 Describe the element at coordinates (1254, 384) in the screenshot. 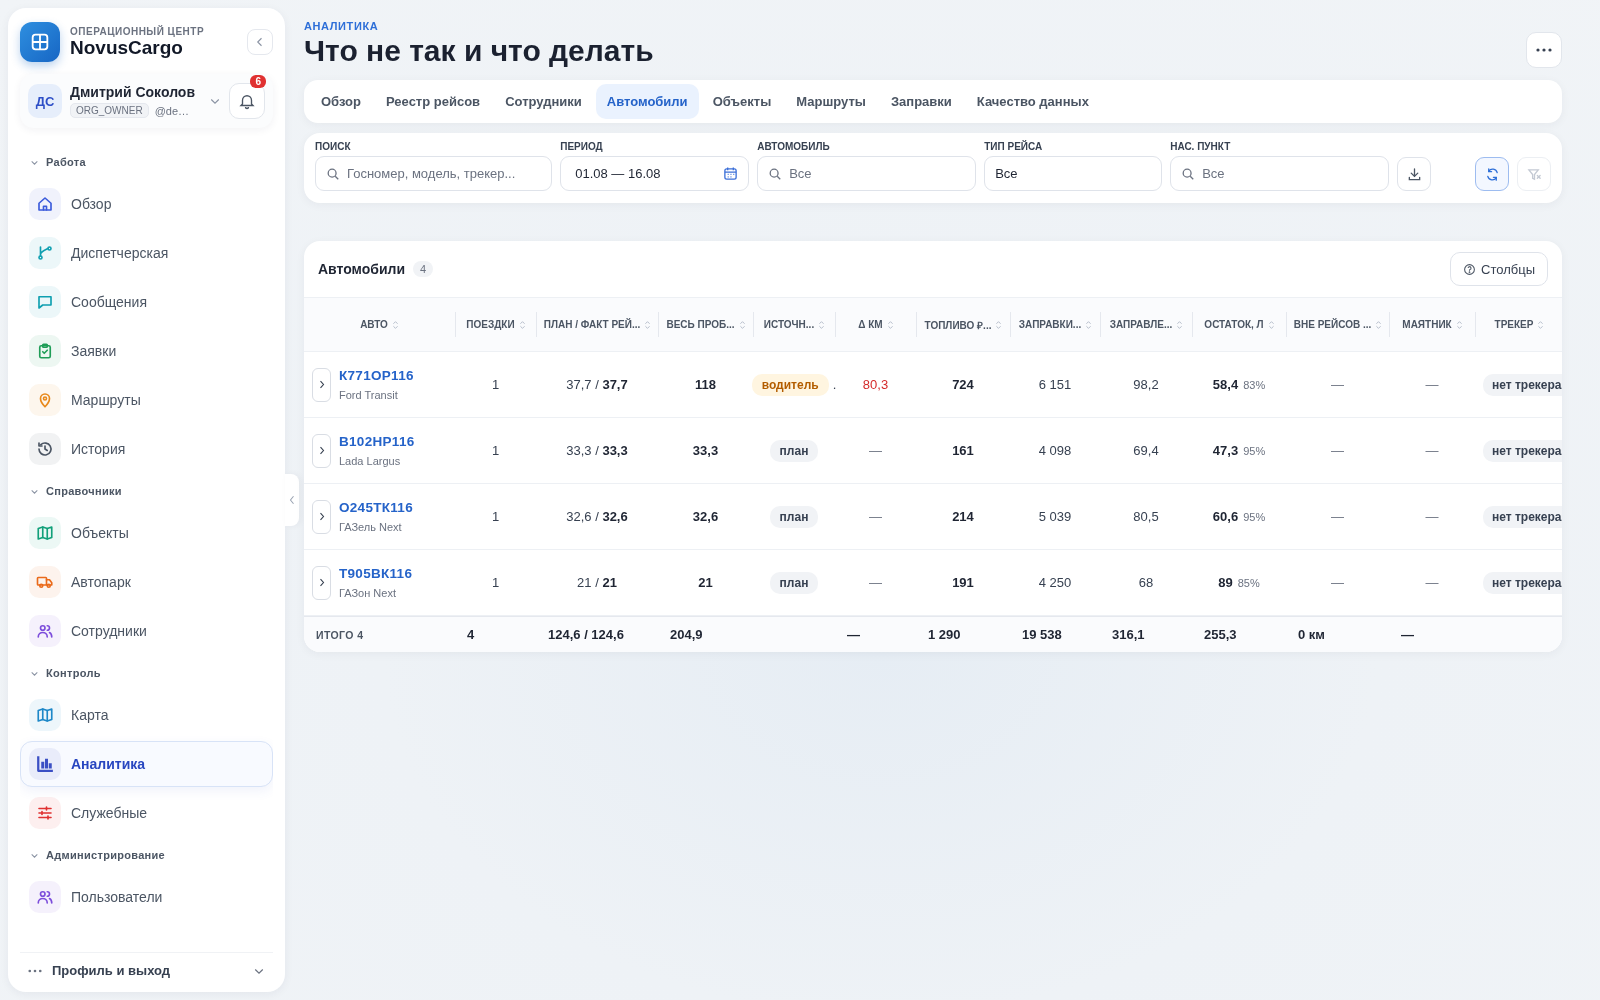

I see `fuel-percent: 83%` at that location.